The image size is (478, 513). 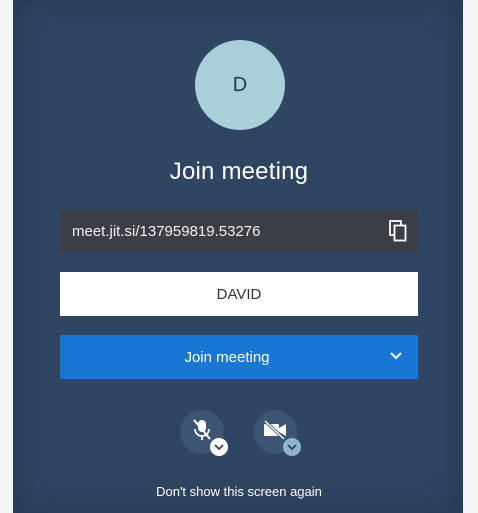 I want to click on join-options-dropdown, so click(x=396, y=357).